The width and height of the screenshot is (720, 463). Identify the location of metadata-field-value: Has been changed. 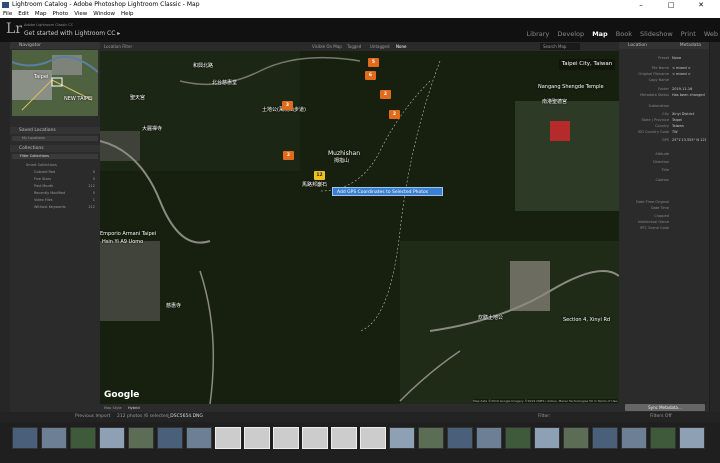
(689, 95).